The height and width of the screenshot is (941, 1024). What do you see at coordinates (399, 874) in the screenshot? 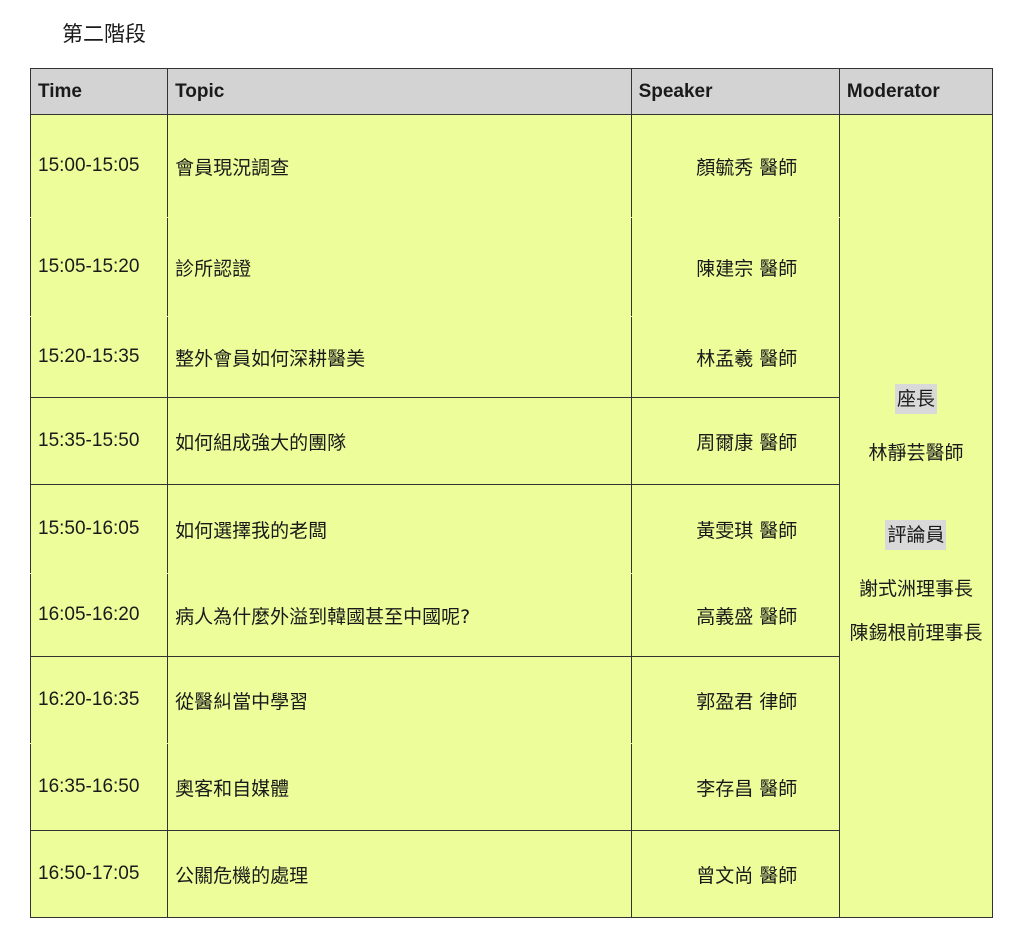
I see `topic-cell: 公關危機的處理` at bounding box center [399, 874].